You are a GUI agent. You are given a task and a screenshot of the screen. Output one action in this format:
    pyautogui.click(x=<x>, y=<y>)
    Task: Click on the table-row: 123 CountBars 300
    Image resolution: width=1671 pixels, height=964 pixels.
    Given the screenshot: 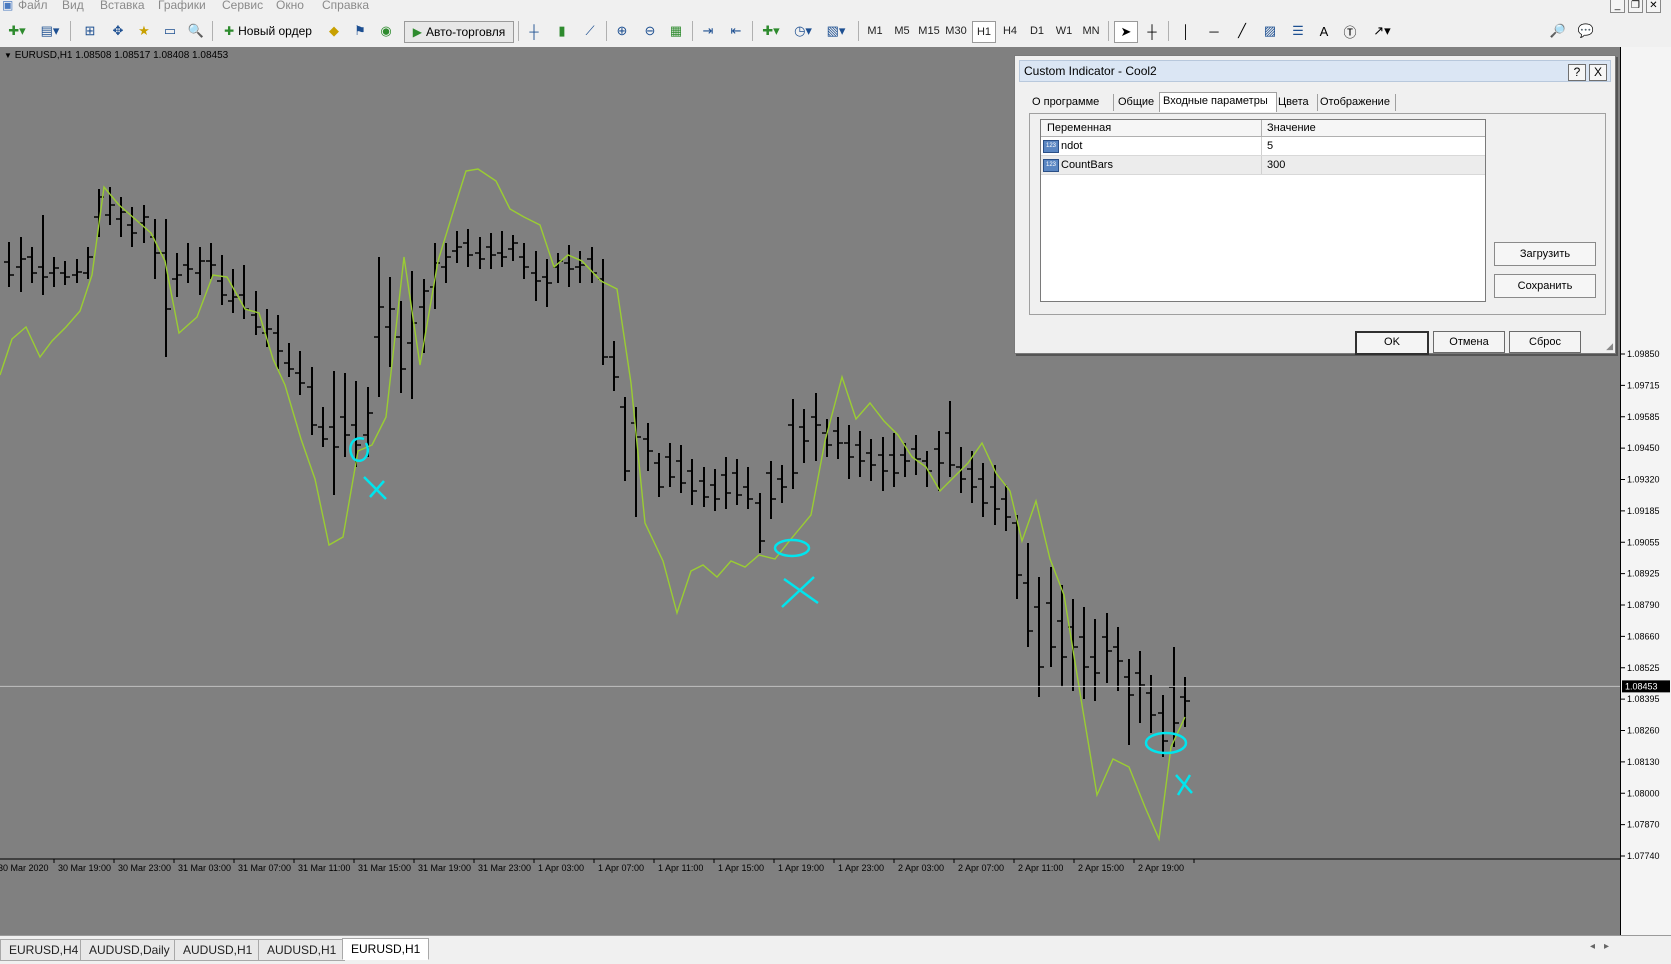 What is the action you would take?
    pyautogui.click(x=1263, y=165)
    